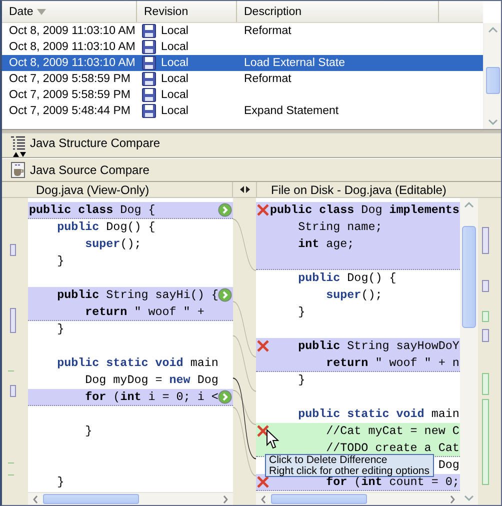  Describe the element at coordinates (263, 431) in the screenshot. I see `delete-difference-button` at that location.